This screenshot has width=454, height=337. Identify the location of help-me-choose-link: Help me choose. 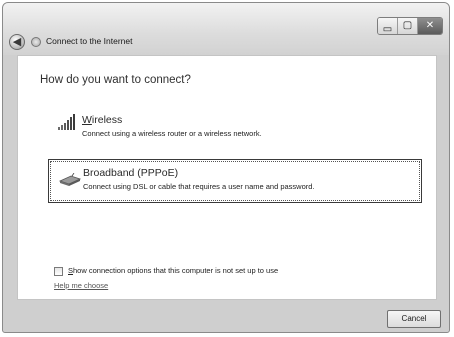
(81, 285).